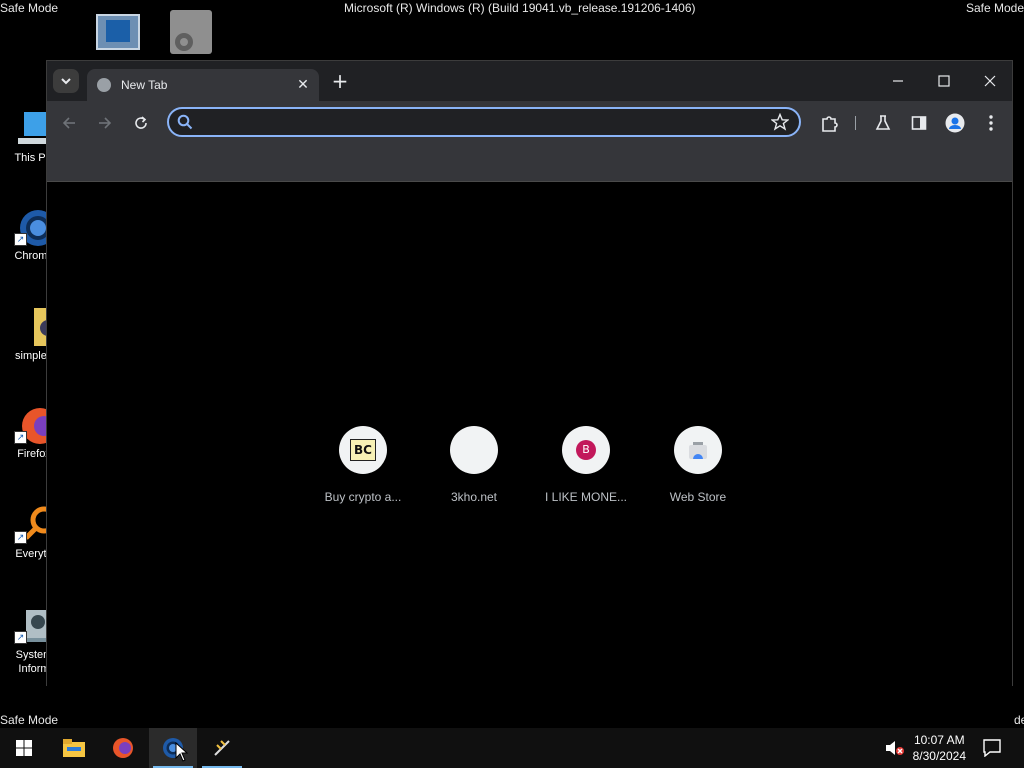 The width and height of the screenshot is (1024, 768). I want to click on taskbar-firefox, so click(123, 748).